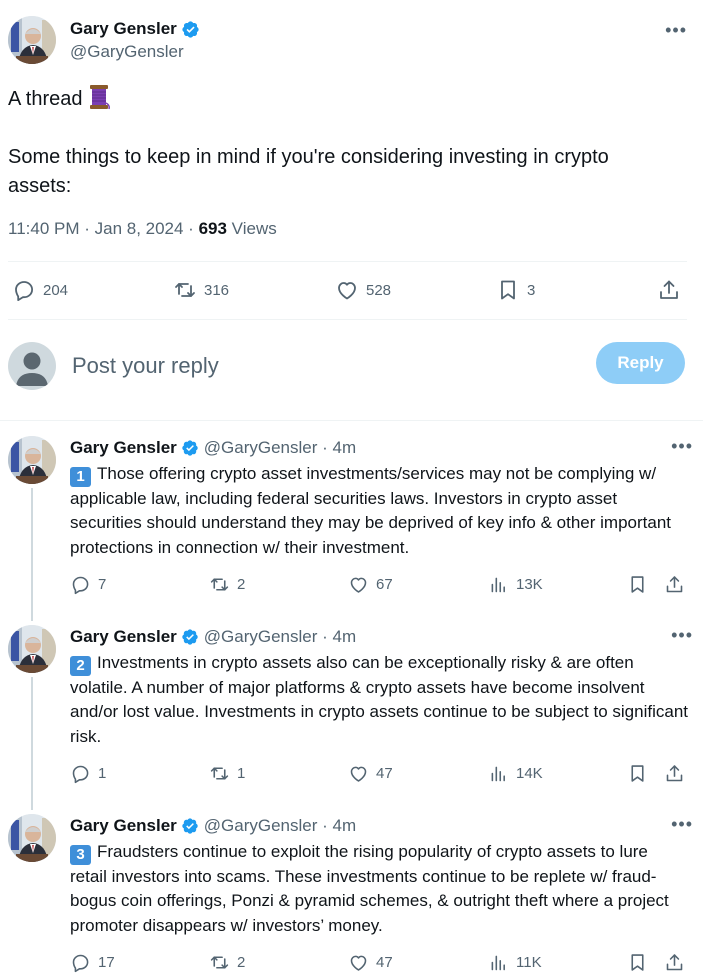 The height and width of the screenshot is (979, 703). I want to click on tweet-actions: 7 2 67 13K, so click(382, 586).